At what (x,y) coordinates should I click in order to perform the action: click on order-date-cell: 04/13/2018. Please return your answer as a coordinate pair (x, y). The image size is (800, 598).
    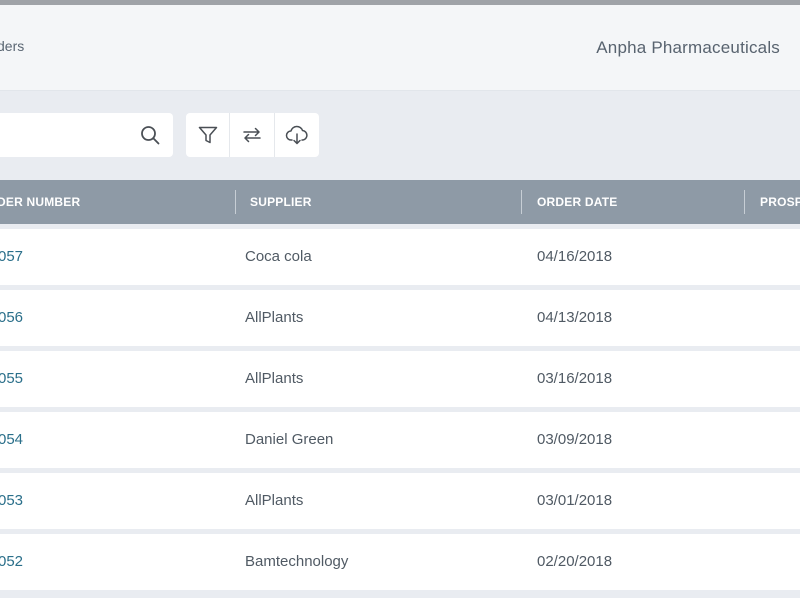
    Looking at the image, I should click on (575, 317).